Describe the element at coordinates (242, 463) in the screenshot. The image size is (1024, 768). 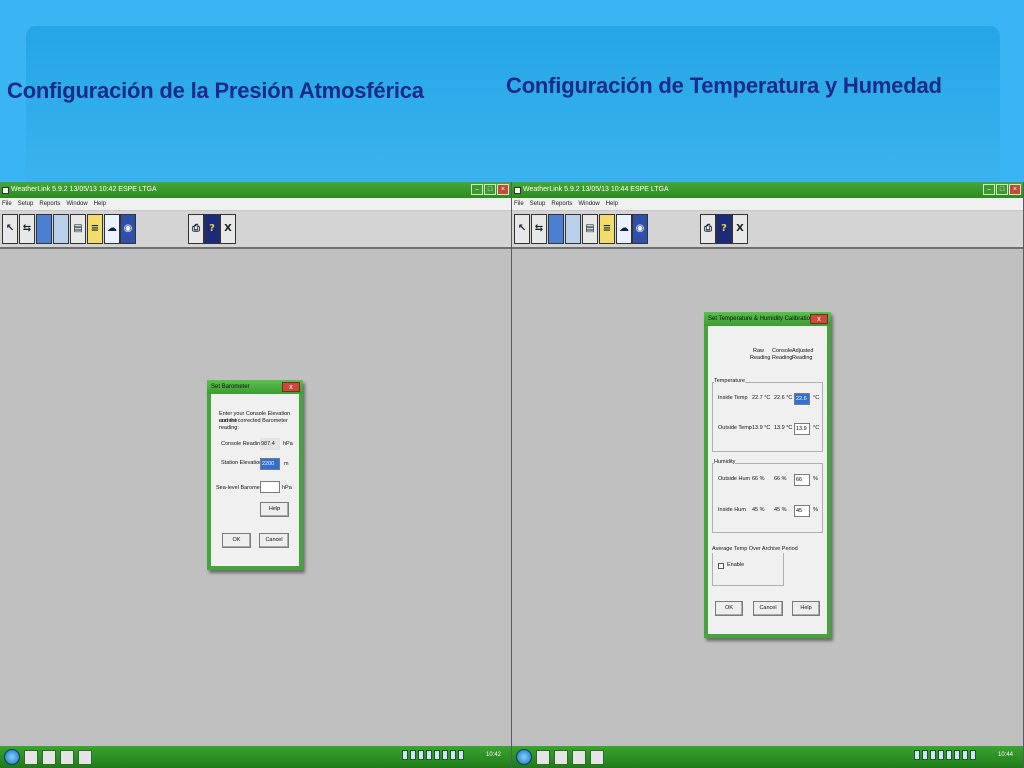
I see `station-elevation-label: Station Elevation:` at that location.